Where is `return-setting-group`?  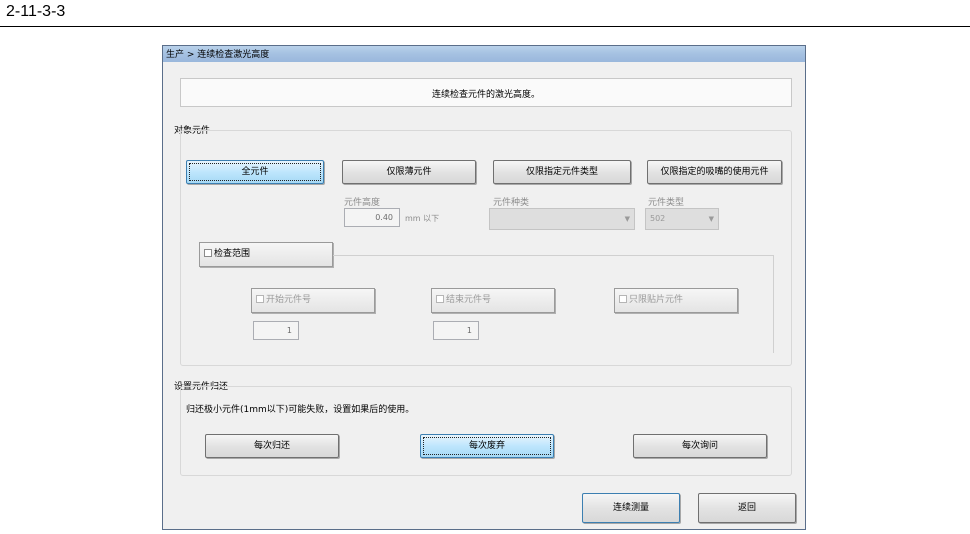
return-setting-group is located at coordinates (486, 431).